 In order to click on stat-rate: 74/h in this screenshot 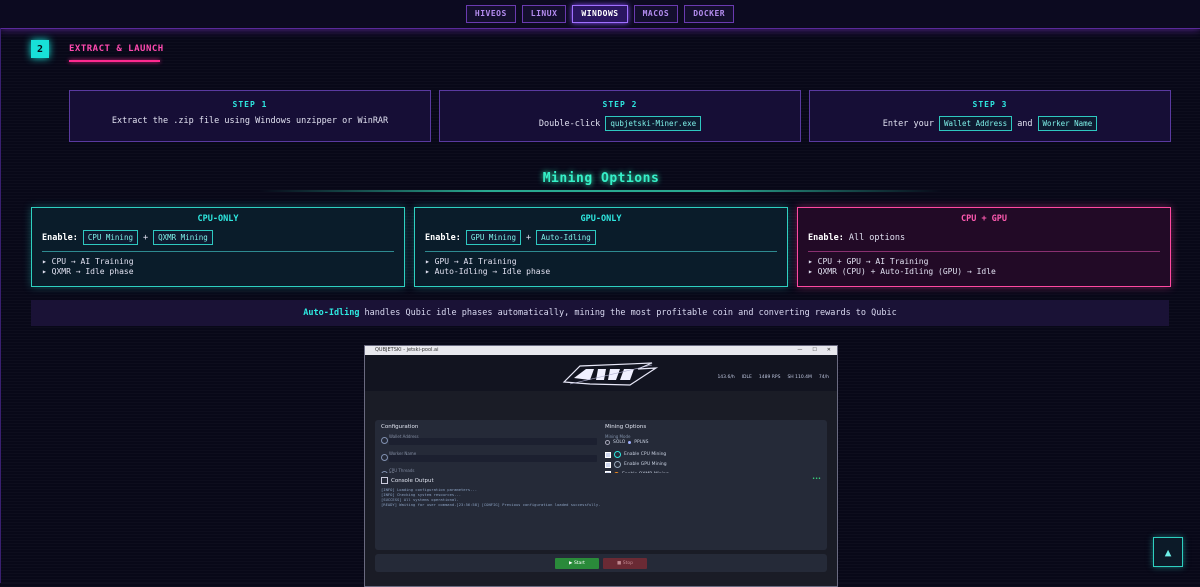, I will do `click(823, 377)`.